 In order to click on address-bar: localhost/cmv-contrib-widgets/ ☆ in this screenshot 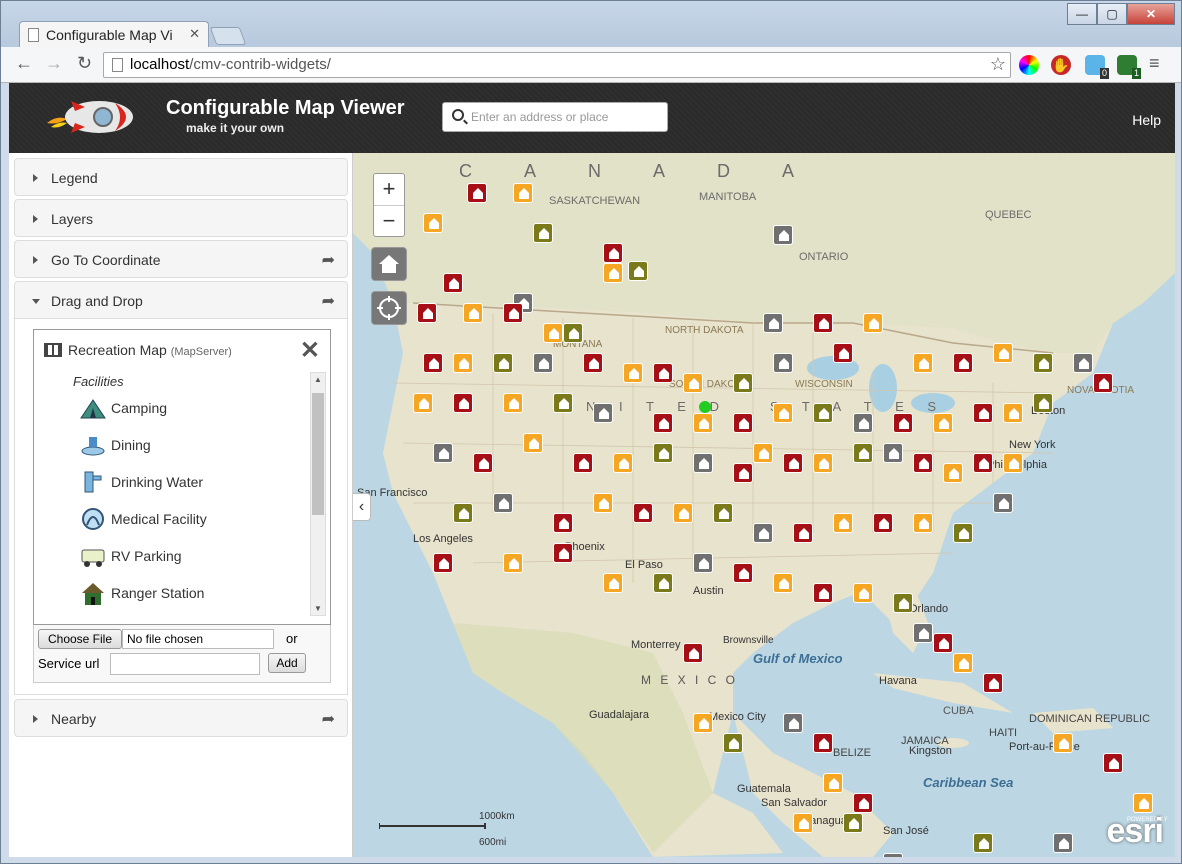, I will do `click(557, 65)`.